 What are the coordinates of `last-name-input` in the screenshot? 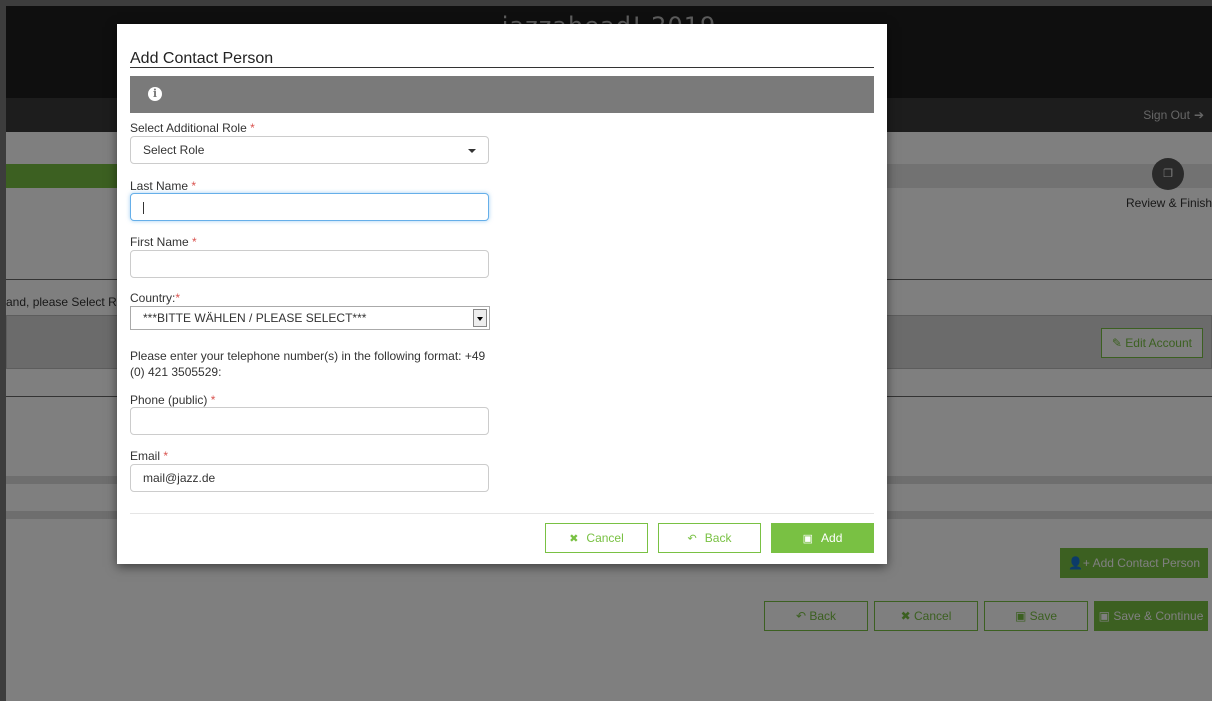 It's located at (309, 207).